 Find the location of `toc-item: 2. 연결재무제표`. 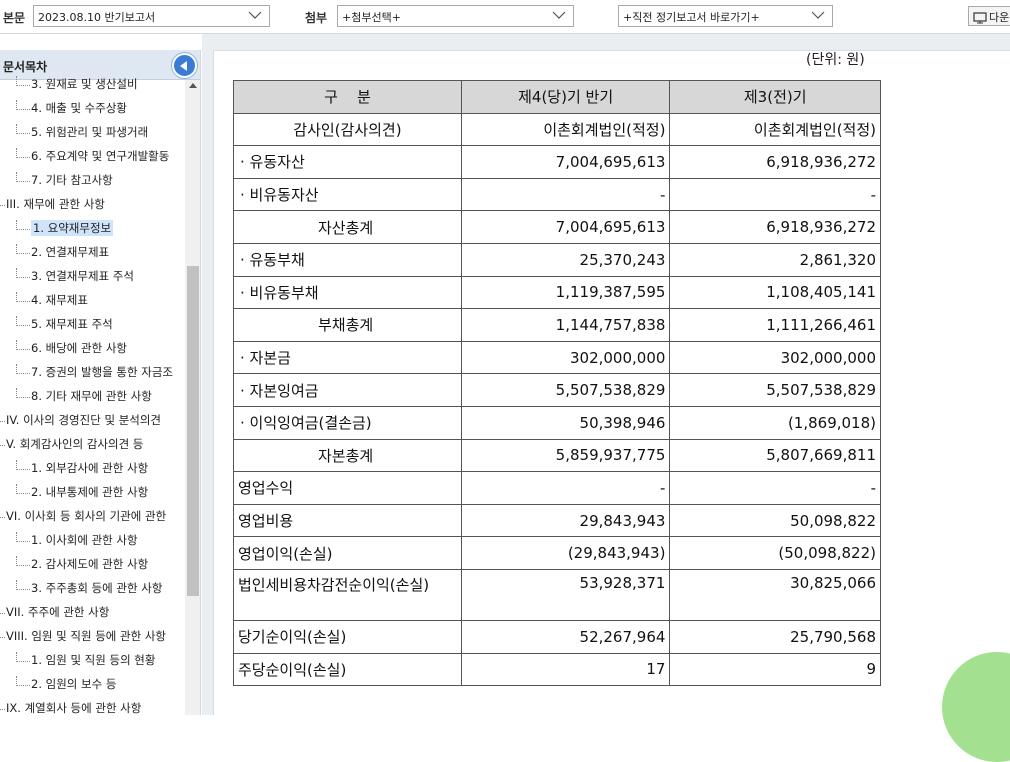

toc-item: 2. 연결재무제표 is located at coordinates (62, 254).